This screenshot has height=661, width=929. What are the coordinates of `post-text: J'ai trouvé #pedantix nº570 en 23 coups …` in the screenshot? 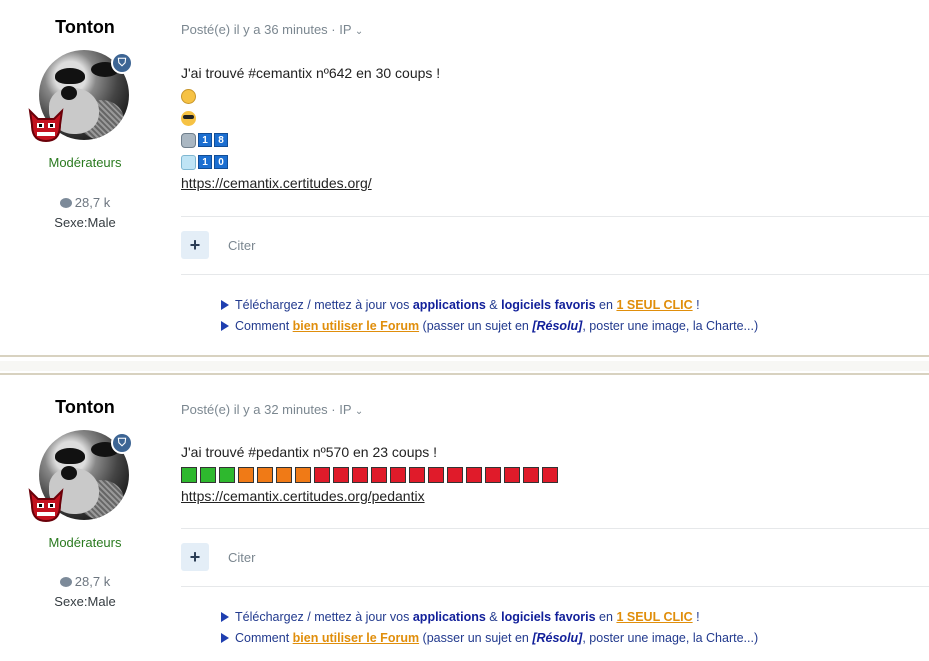 It's located at (309, 452).